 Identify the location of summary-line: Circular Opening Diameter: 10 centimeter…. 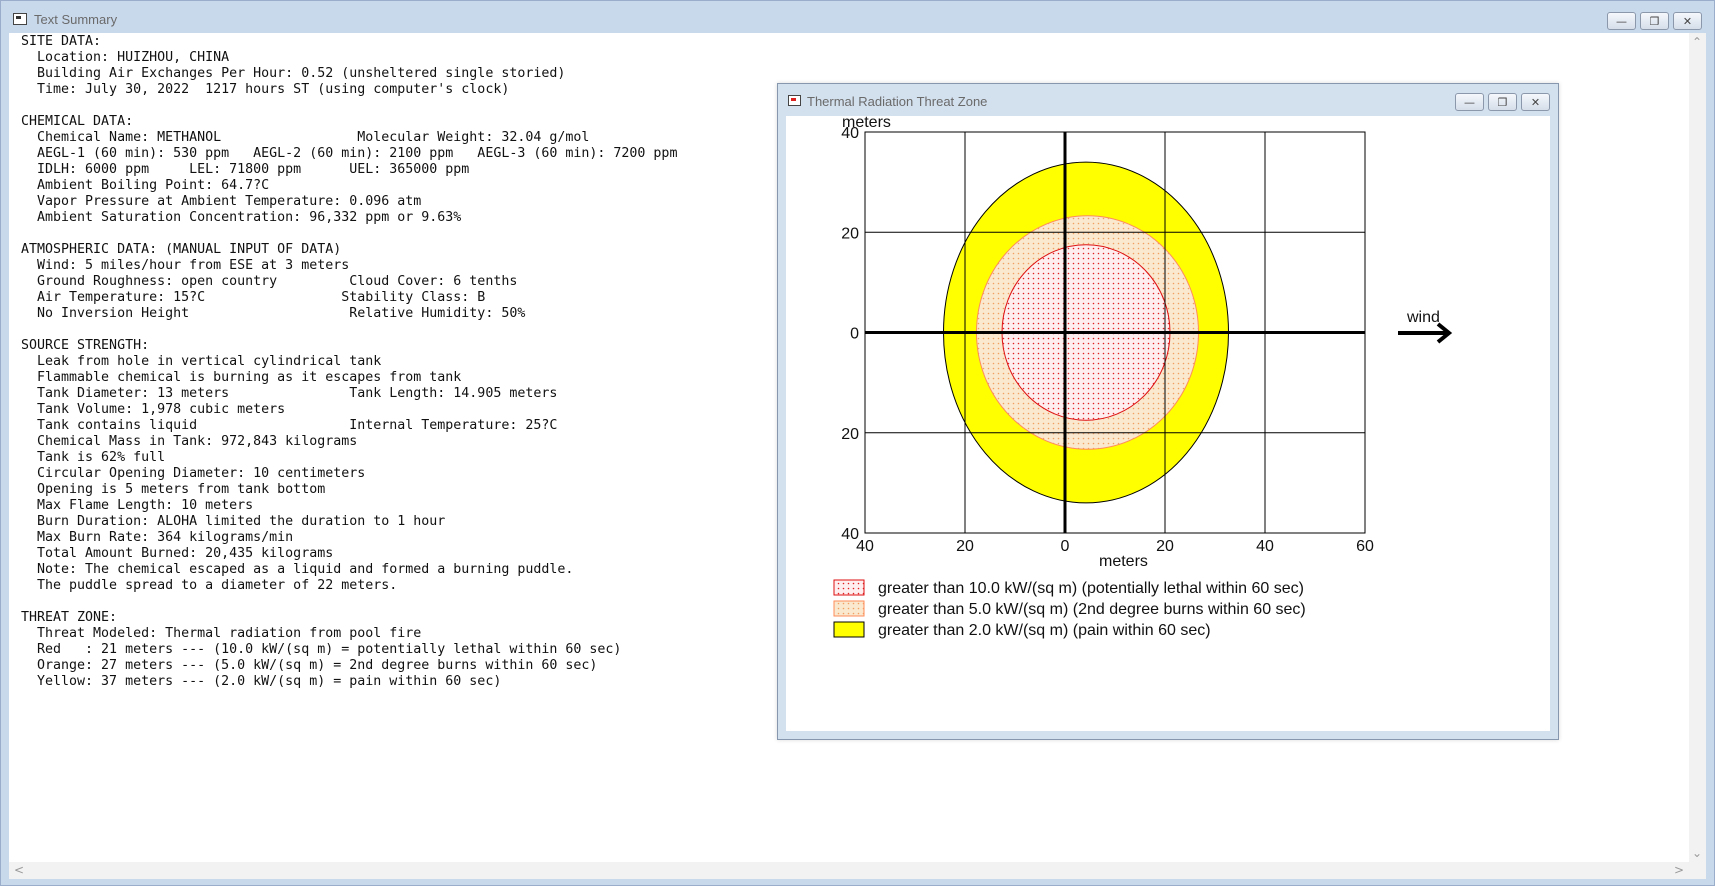
(193, 473).